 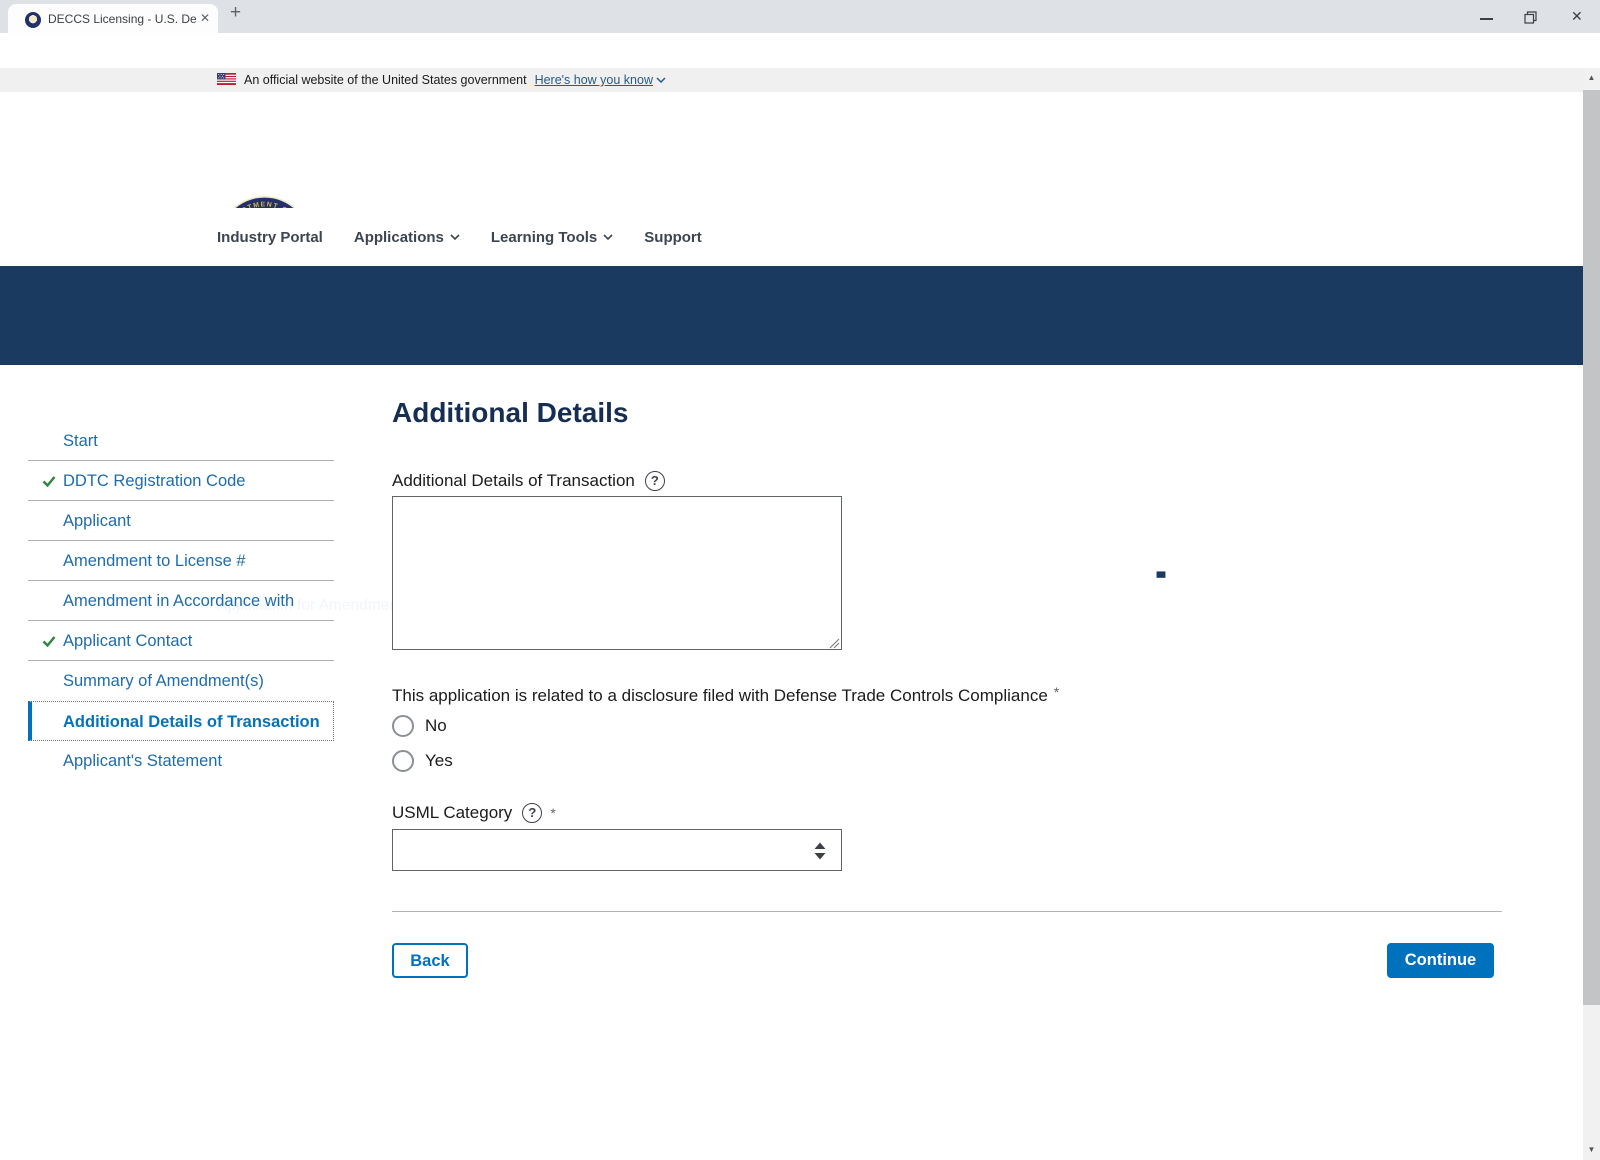 What do you see at coordinates (1312, 569) in the screenshot?
I see `exit-icon` at bounding box center [1312, 569].